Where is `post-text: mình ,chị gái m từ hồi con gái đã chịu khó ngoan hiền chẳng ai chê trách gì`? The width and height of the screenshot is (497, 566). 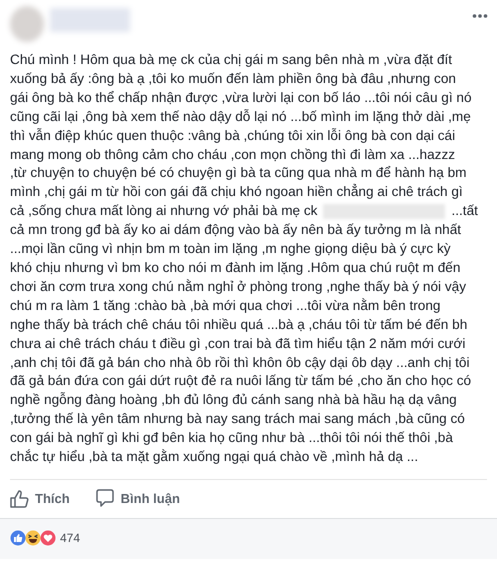 post-text: mình ,chị gái m từ hồi con gái đã chịu khó ngoan hiền chẳng ai chê trách gì is located at coordinates (236, 192).